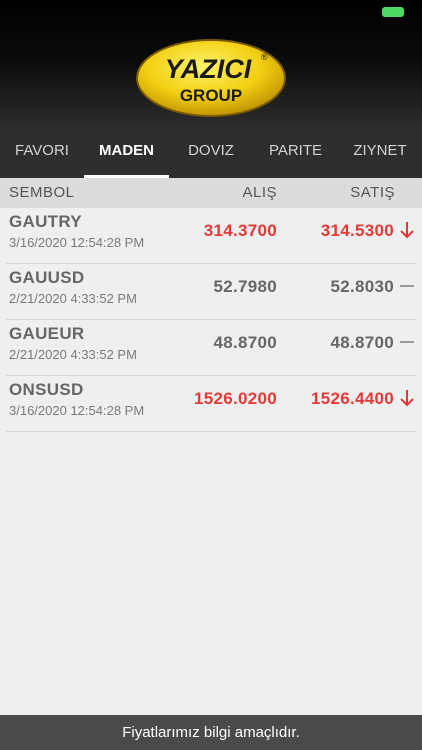 The image size is (422, 750). Describe the element at coordinates (47, 333) in the screenshot. I see `row-symbol: GAUEUR` at that location.